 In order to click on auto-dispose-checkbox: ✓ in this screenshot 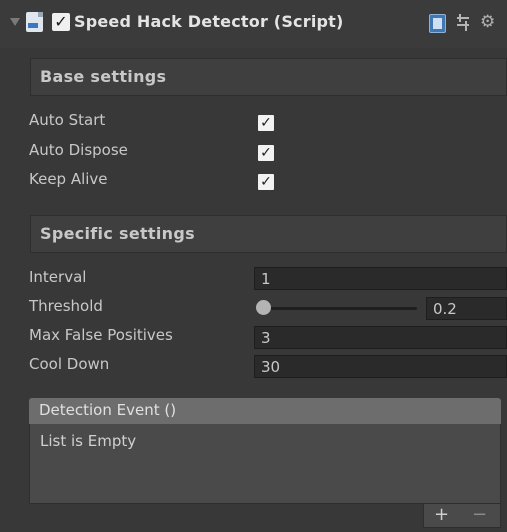, I will do `click(266, 153)`.